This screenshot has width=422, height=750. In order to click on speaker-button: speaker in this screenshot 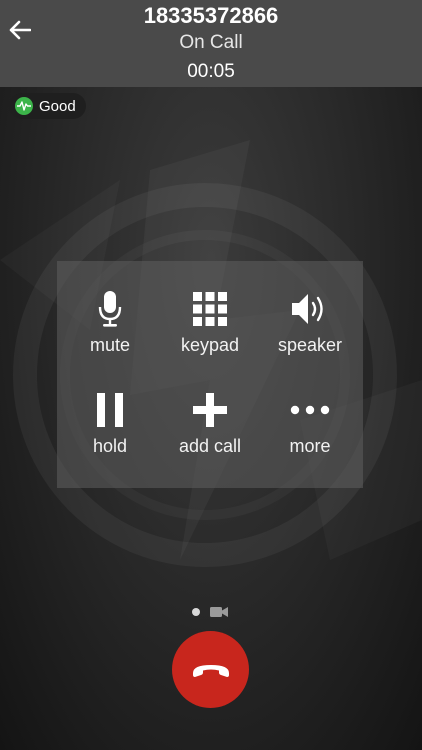, I will do `click(310, 311)`.